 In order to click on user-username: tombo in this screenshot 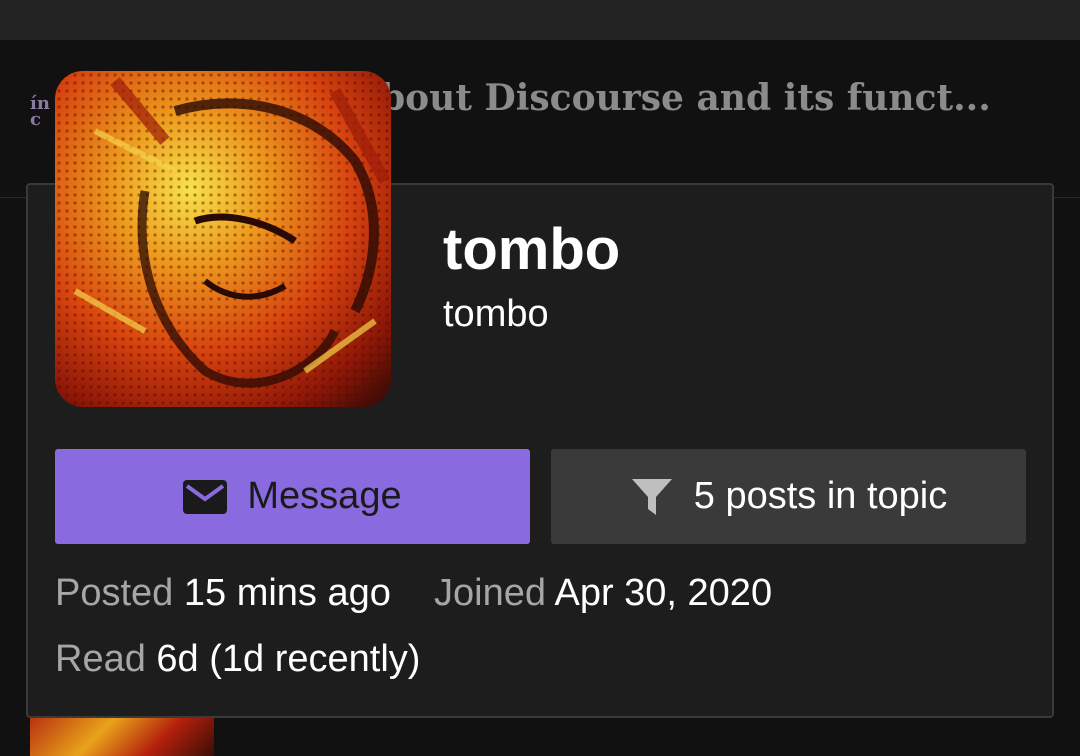, I will do `click(496, 314)`.